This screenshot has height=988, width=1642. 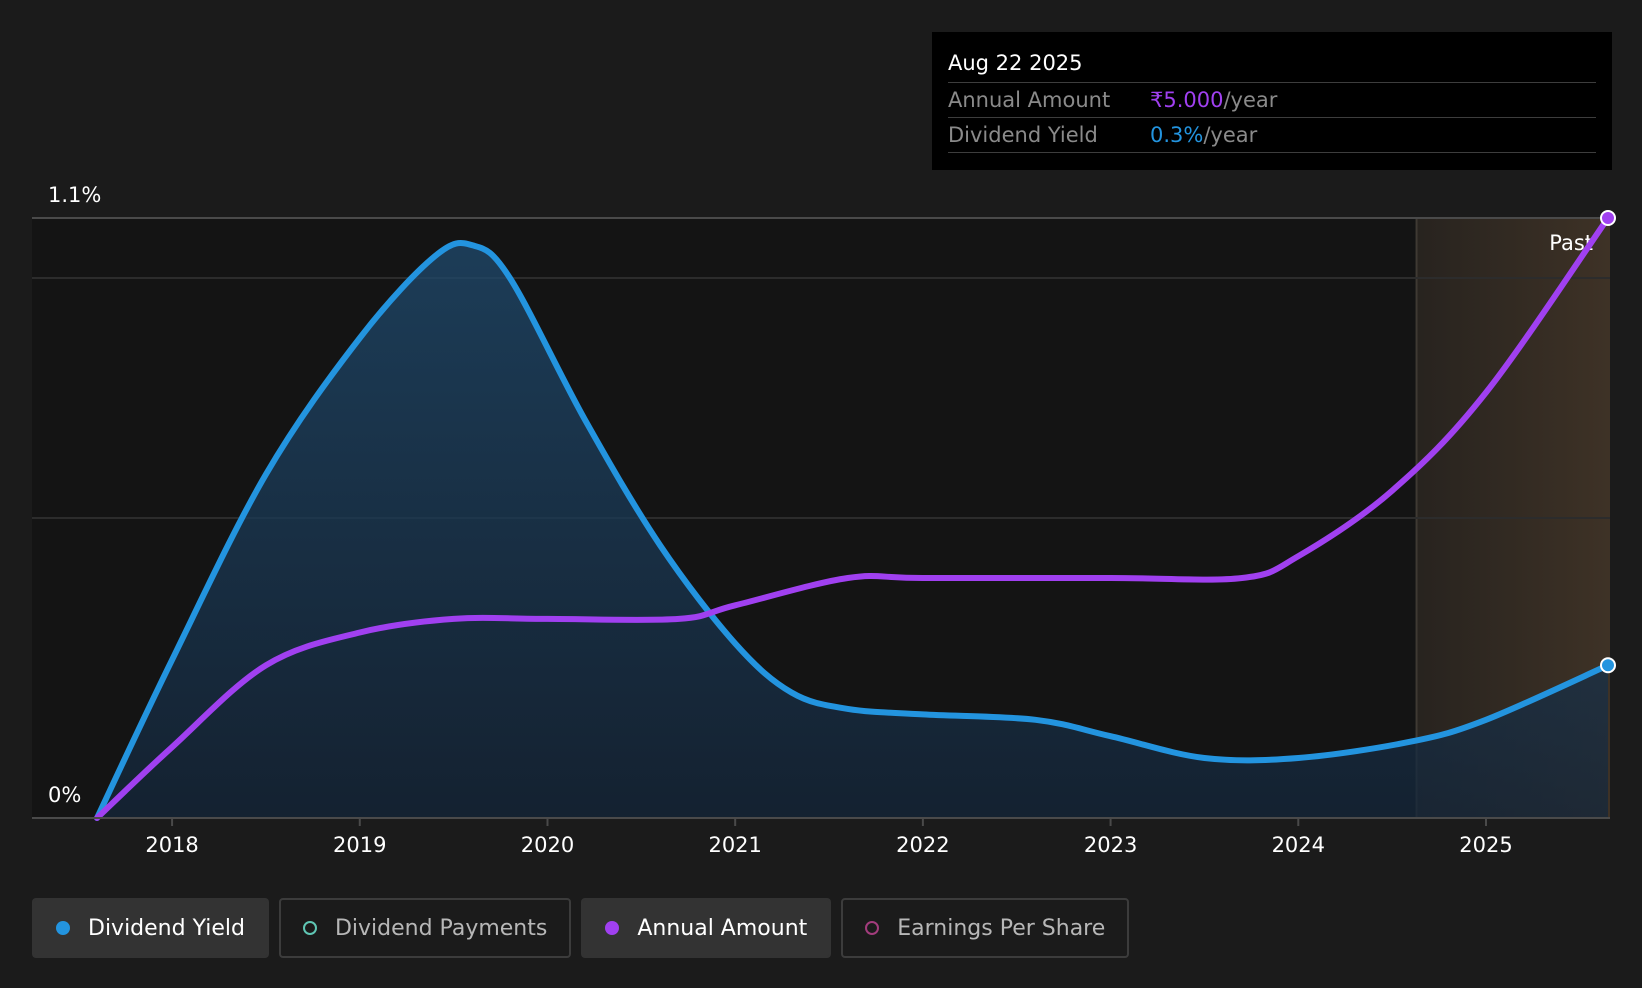 I want to click on annual-amount-end-marker, so click(x=1608, y=218).